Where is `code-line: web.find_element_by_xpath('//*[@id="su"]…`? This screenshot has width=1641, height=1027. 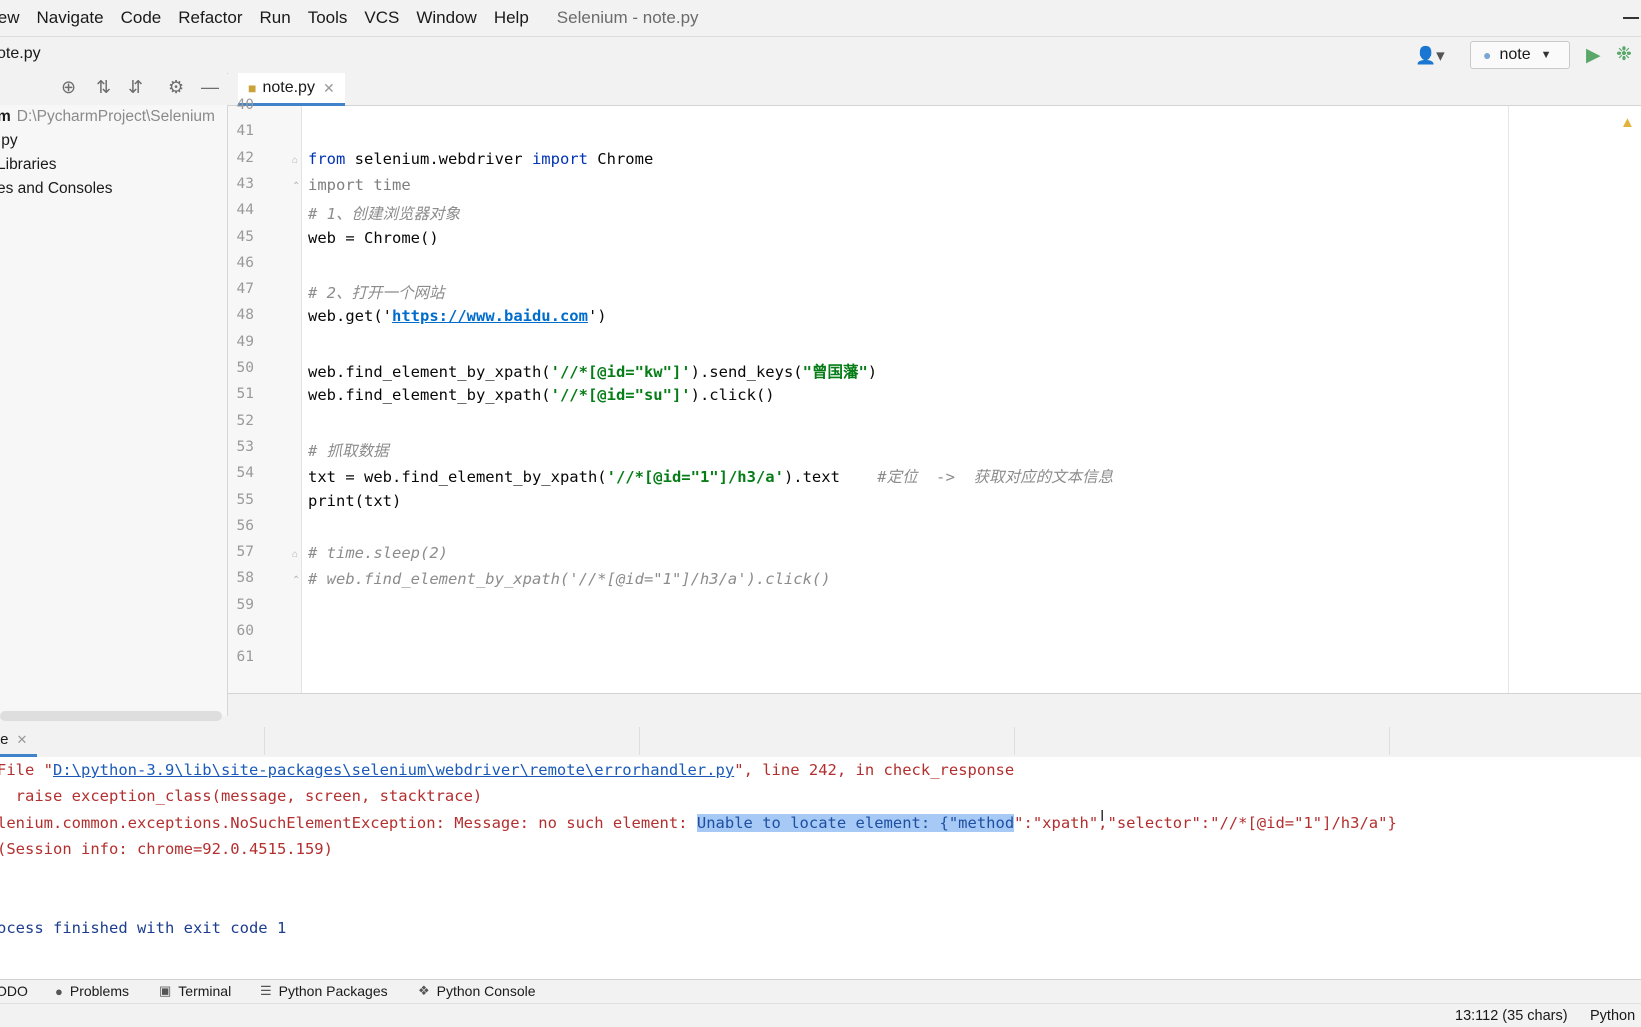 code-line: web.find_element_by_xpath('//*[@id="su"]… is located at coordinates (541, 395).